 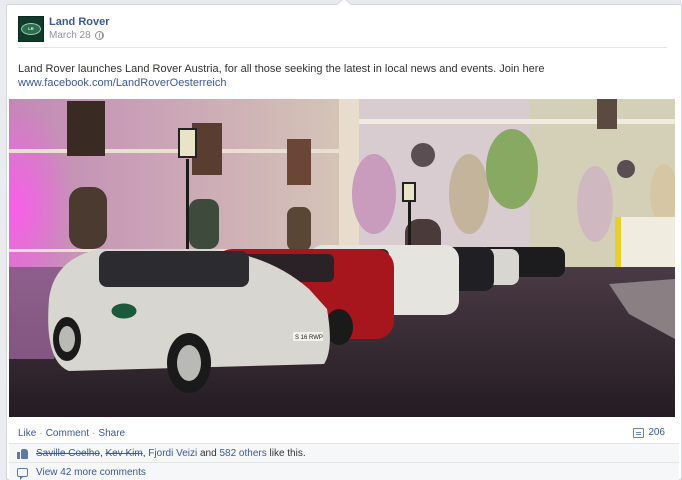 I want to click on post-actions: Like · Comment · Share, so click(x=71, y=433).